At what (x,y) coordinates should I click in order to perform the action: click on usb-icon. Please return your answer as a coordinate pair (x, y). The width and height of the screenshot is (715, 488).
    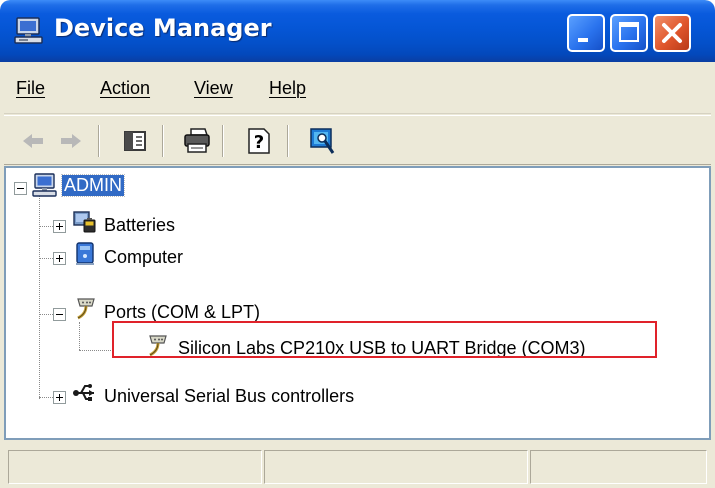
    Looking at the image, I should click on (83, 392).